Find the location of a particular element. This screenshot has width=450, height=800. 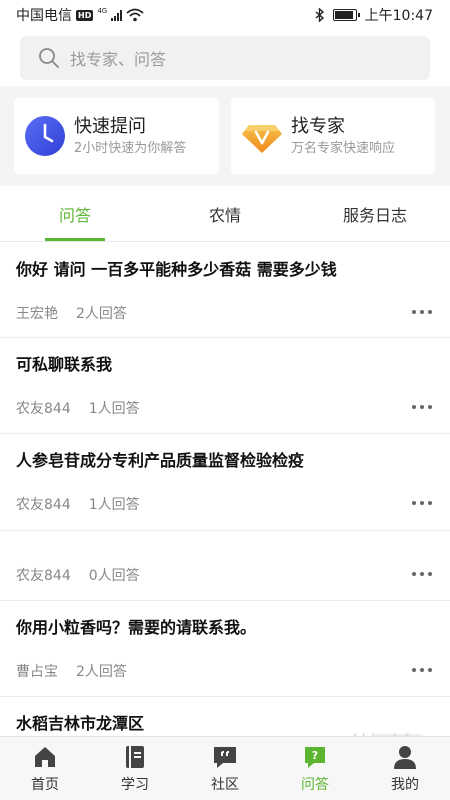

question-item: 农友844 0人回答 is located at coordinates (225, 566).